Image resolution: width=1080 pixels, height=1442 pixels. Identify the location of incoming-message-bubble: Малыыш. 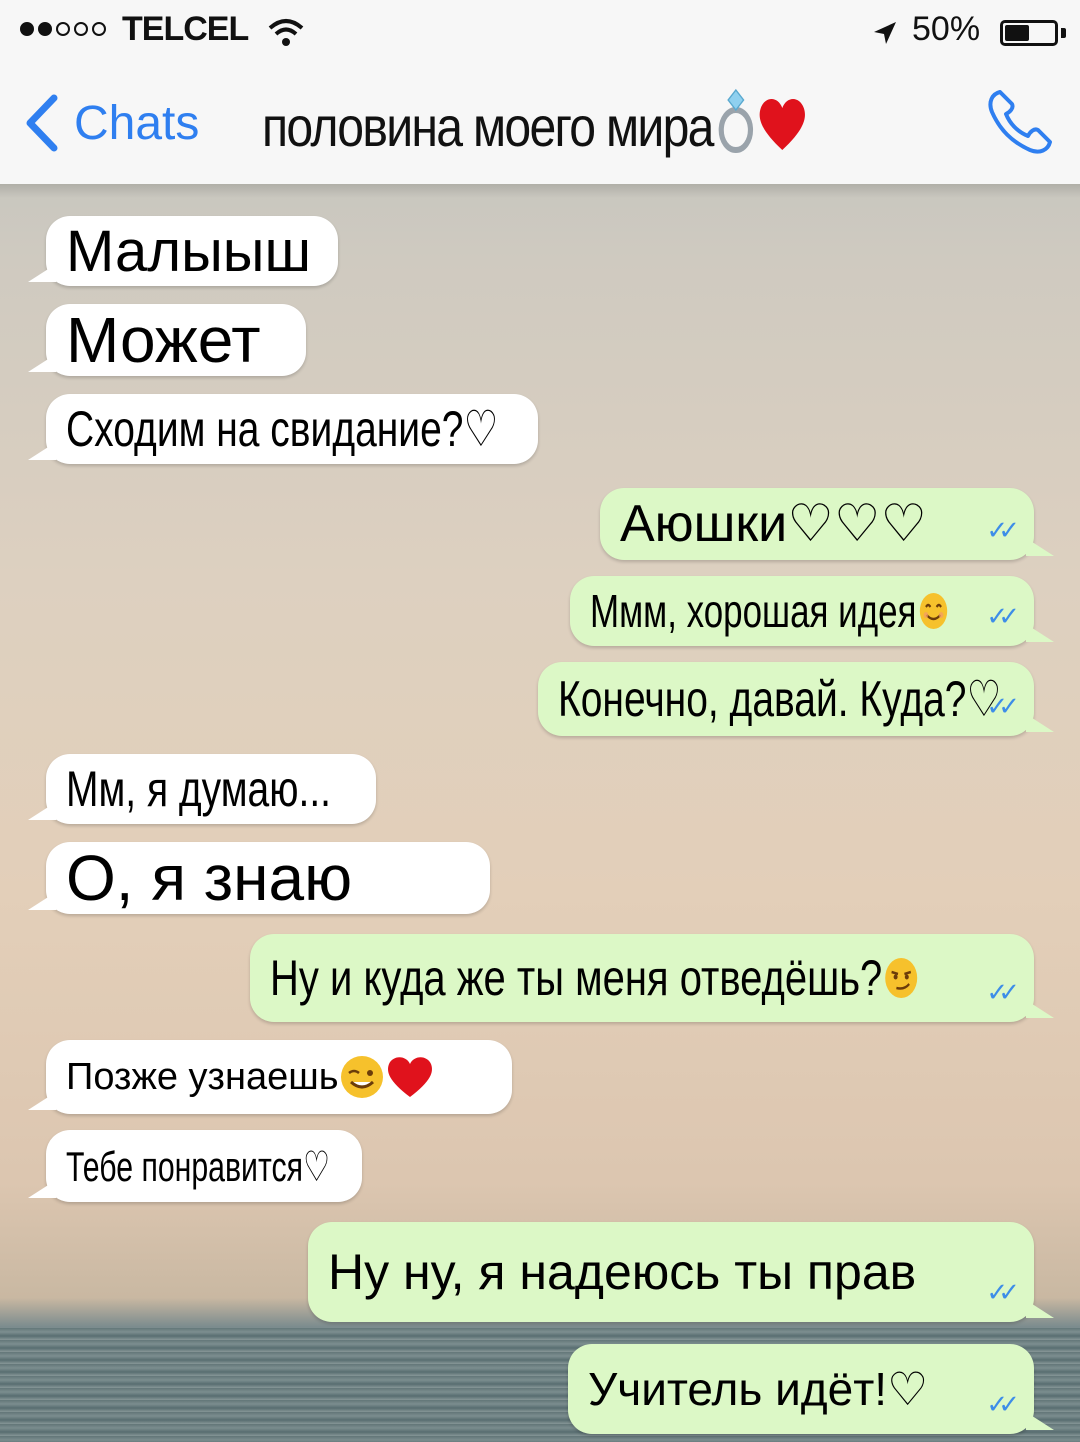
(183, 251).